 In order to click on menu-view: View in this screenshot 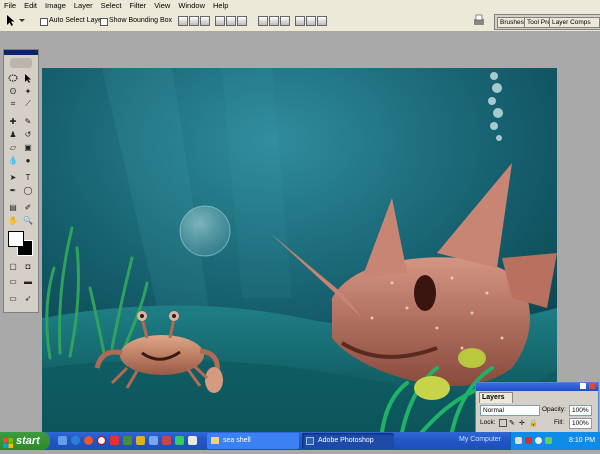, I will do `click(162, 5)`.